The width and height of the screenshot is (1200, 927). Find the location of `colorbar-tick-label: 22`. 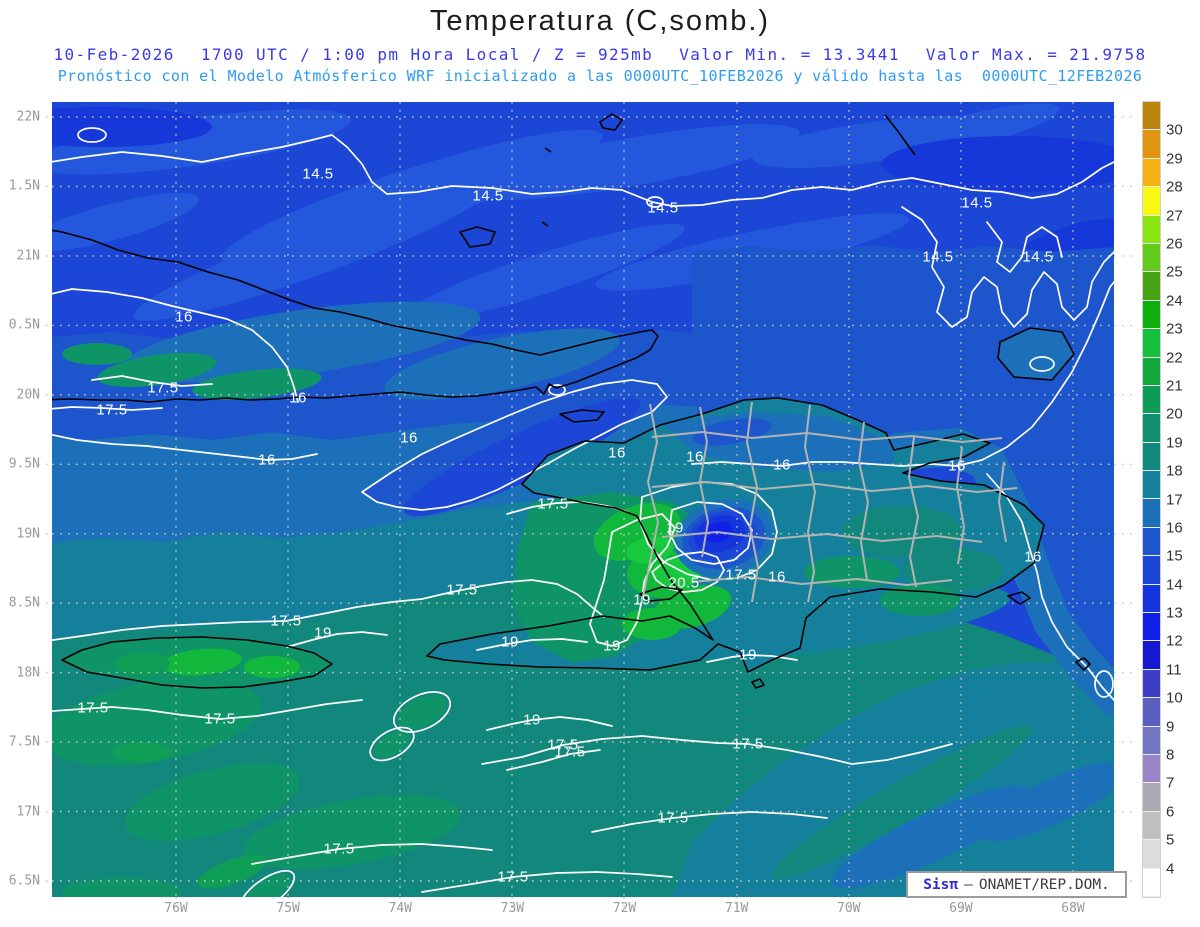

colorbar-tick-label: 22 is located at coordinates (1174, 358).